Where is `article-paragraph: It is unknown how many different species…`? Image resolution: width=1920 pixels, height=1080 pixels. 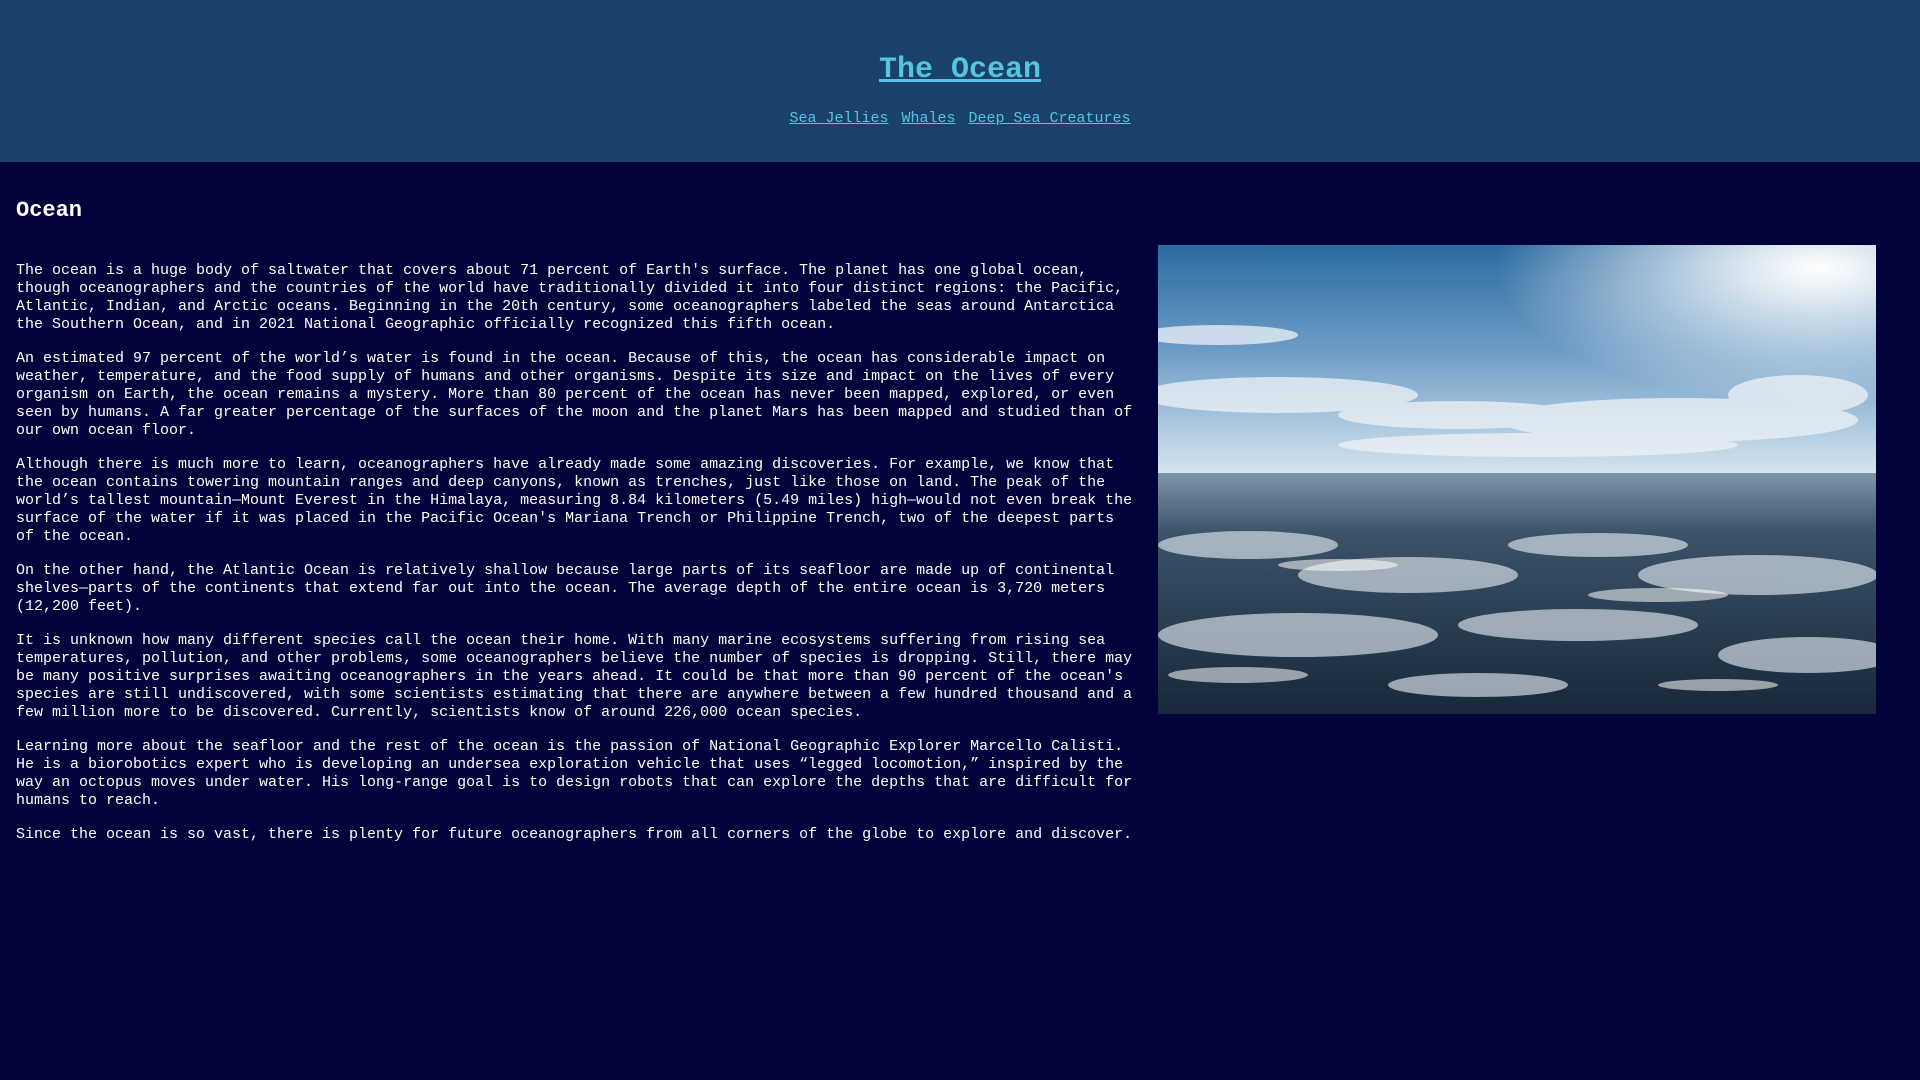
article-paragraph: It is unknown how many different species… is located at coordinates (574, 676).